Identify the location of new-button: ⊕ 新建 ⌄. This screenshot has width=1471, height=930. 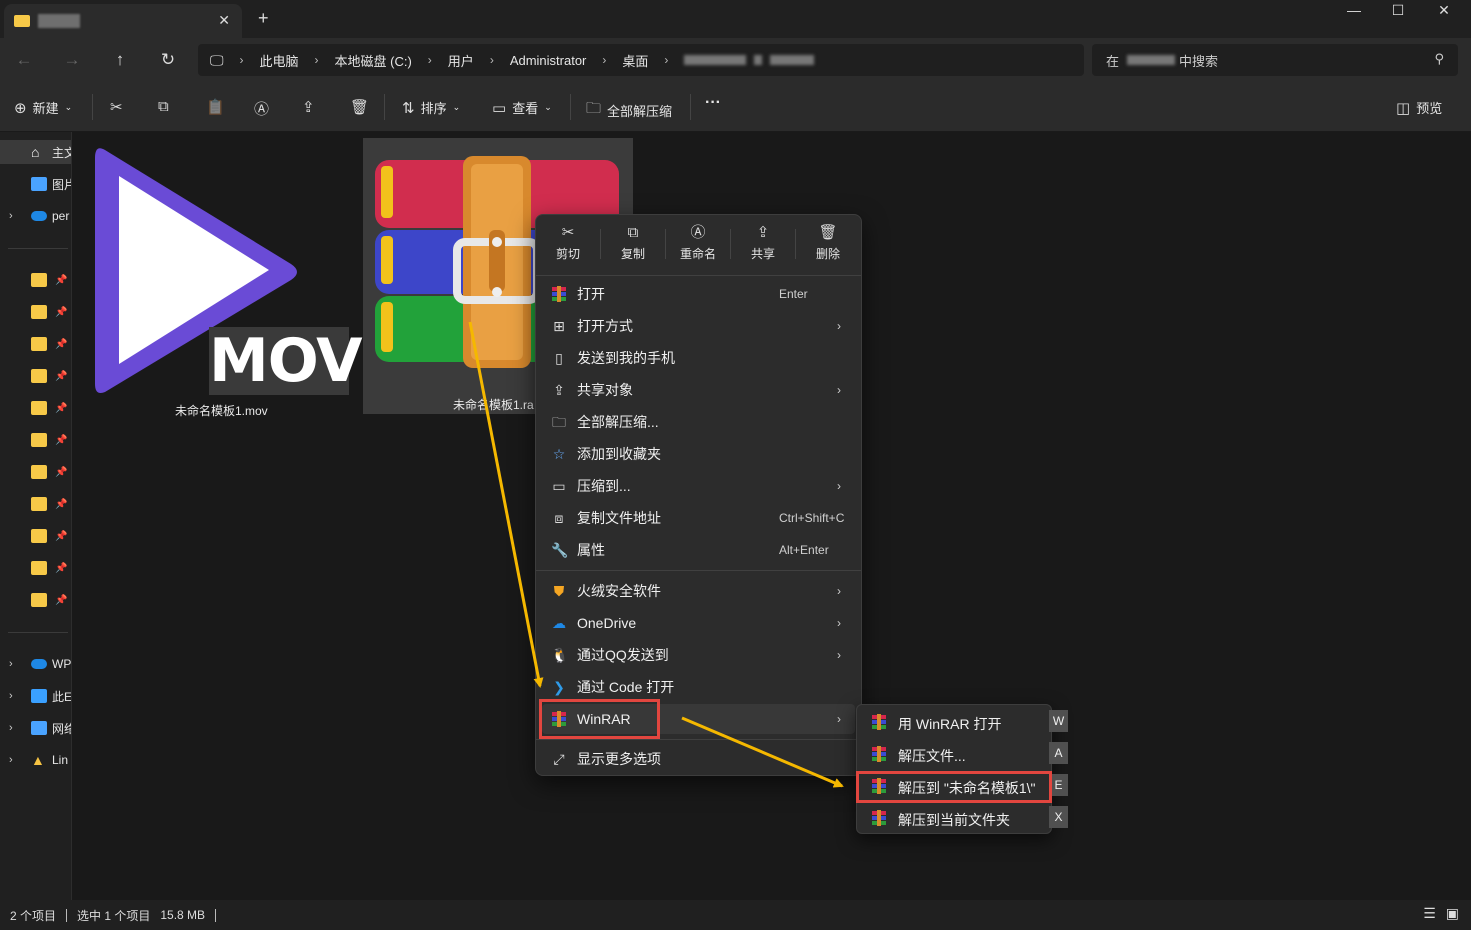
(43, 107).